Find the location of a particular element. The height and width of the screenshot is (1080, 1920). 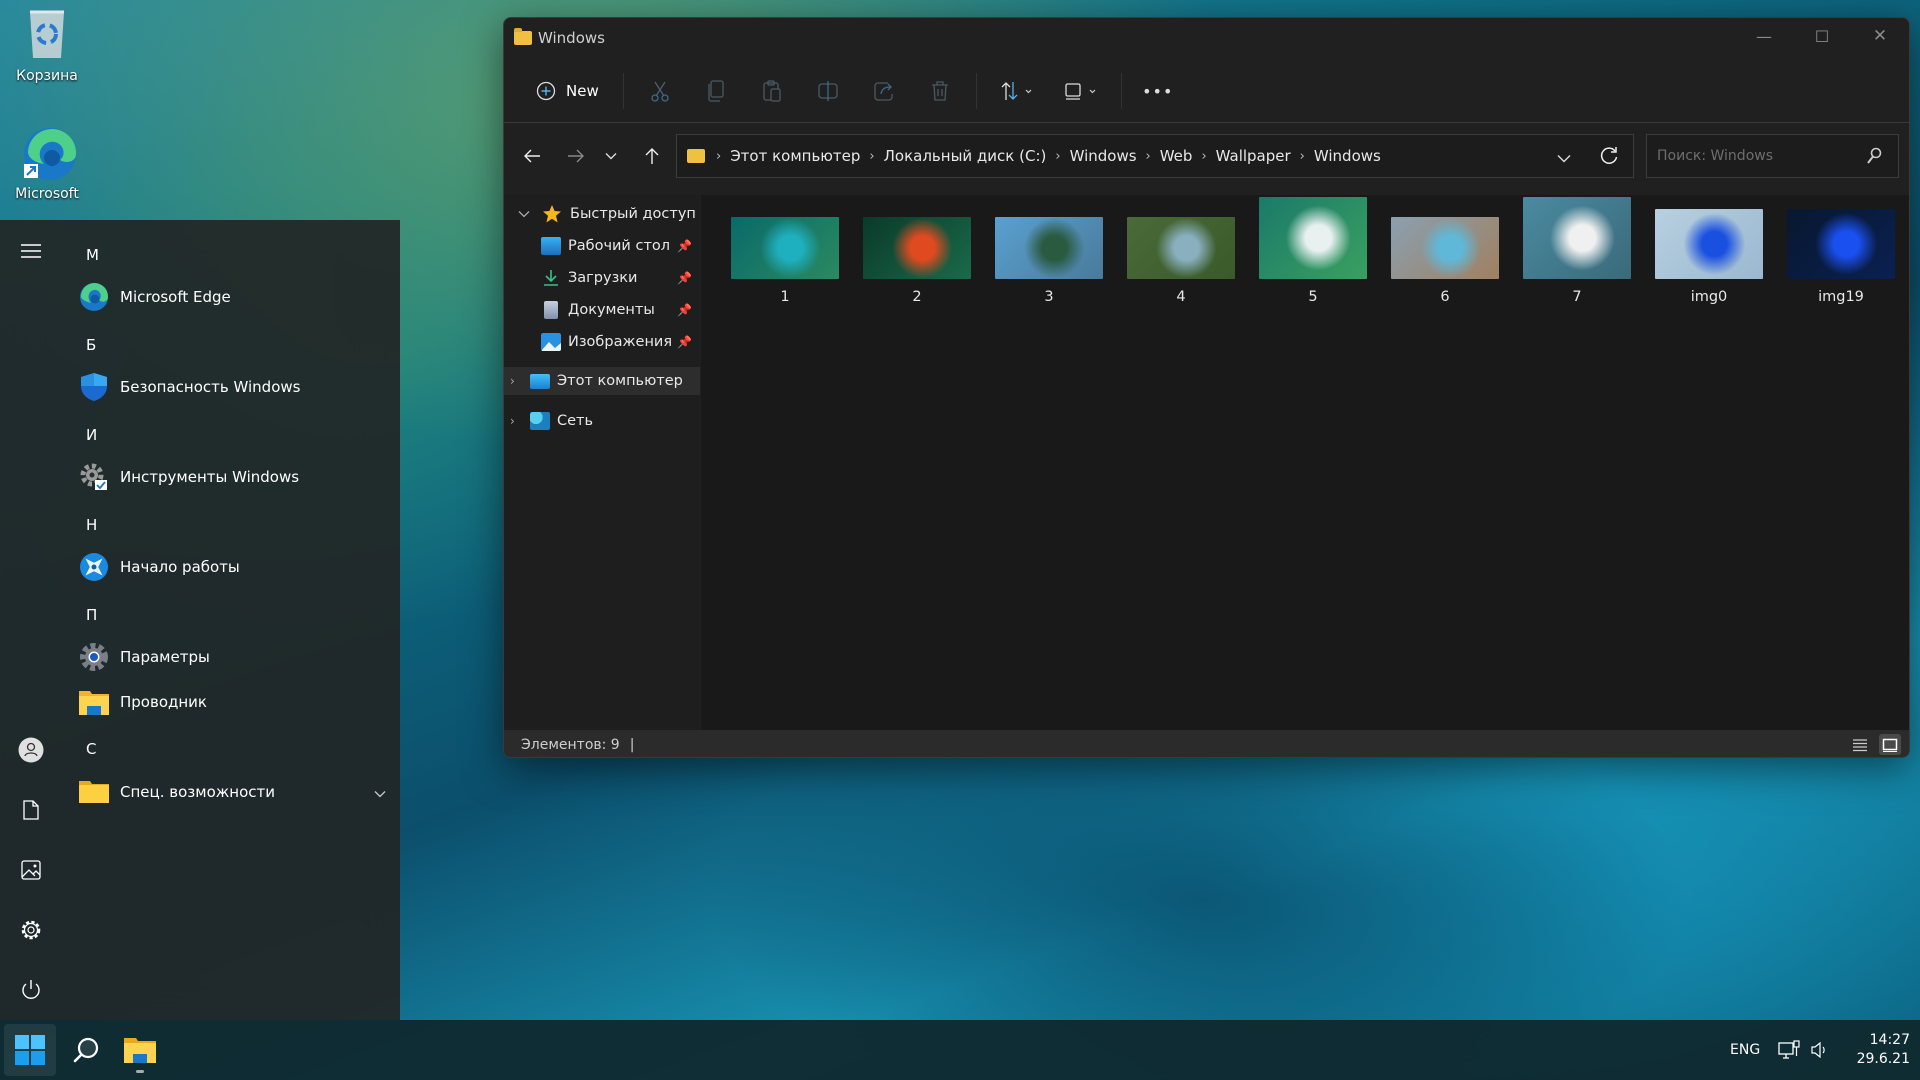

file-thumbnail is located at coordinates (1049, 248).